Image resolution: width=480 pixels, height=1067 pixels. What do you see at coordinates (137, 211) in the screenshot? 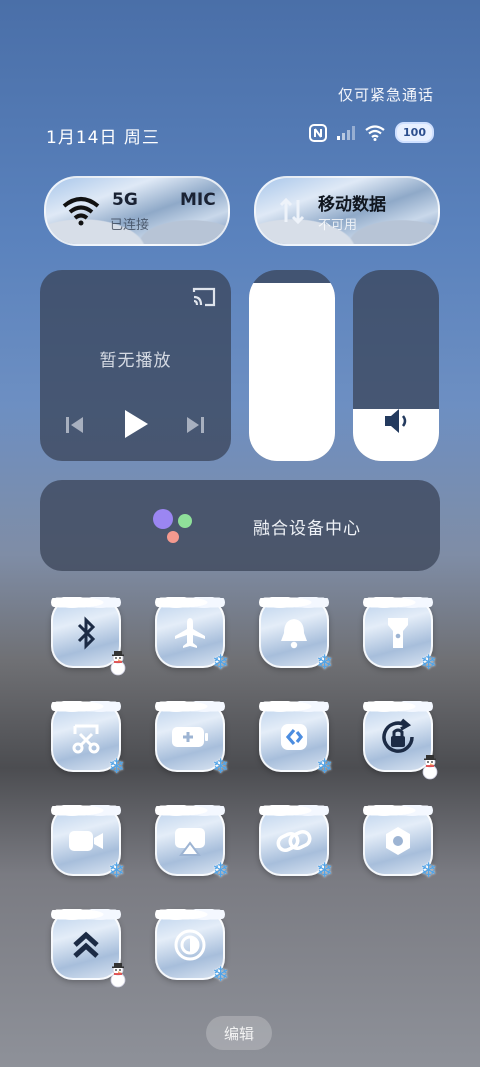
I see `wifi-toggle: 5G MIC 已连接` at bounding box center [137, 211].